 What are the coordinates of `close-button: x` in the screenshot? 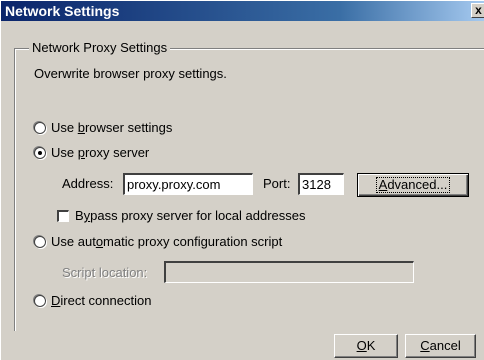 It's located at (477, 10).